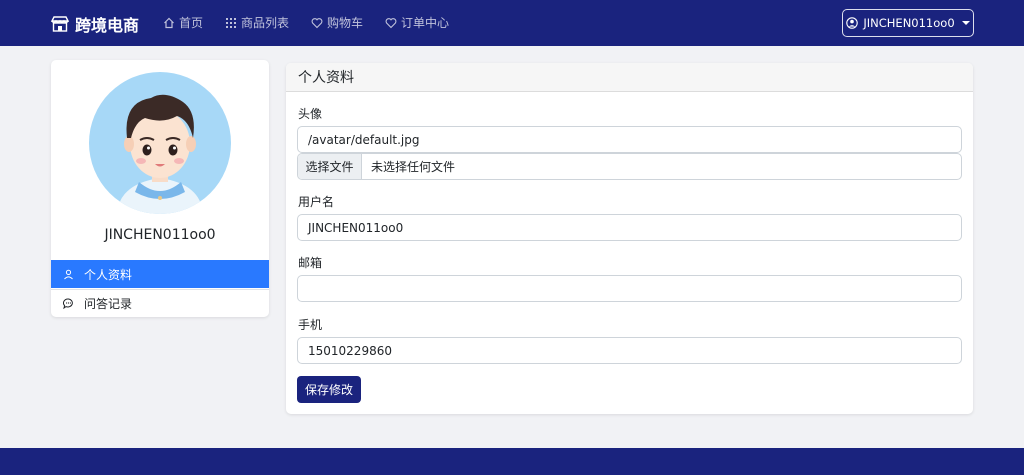  What do you see at coordinates (329, 389) in the screenshot?
I see `save-button: 保存修改` at bounding box center [329, 389].